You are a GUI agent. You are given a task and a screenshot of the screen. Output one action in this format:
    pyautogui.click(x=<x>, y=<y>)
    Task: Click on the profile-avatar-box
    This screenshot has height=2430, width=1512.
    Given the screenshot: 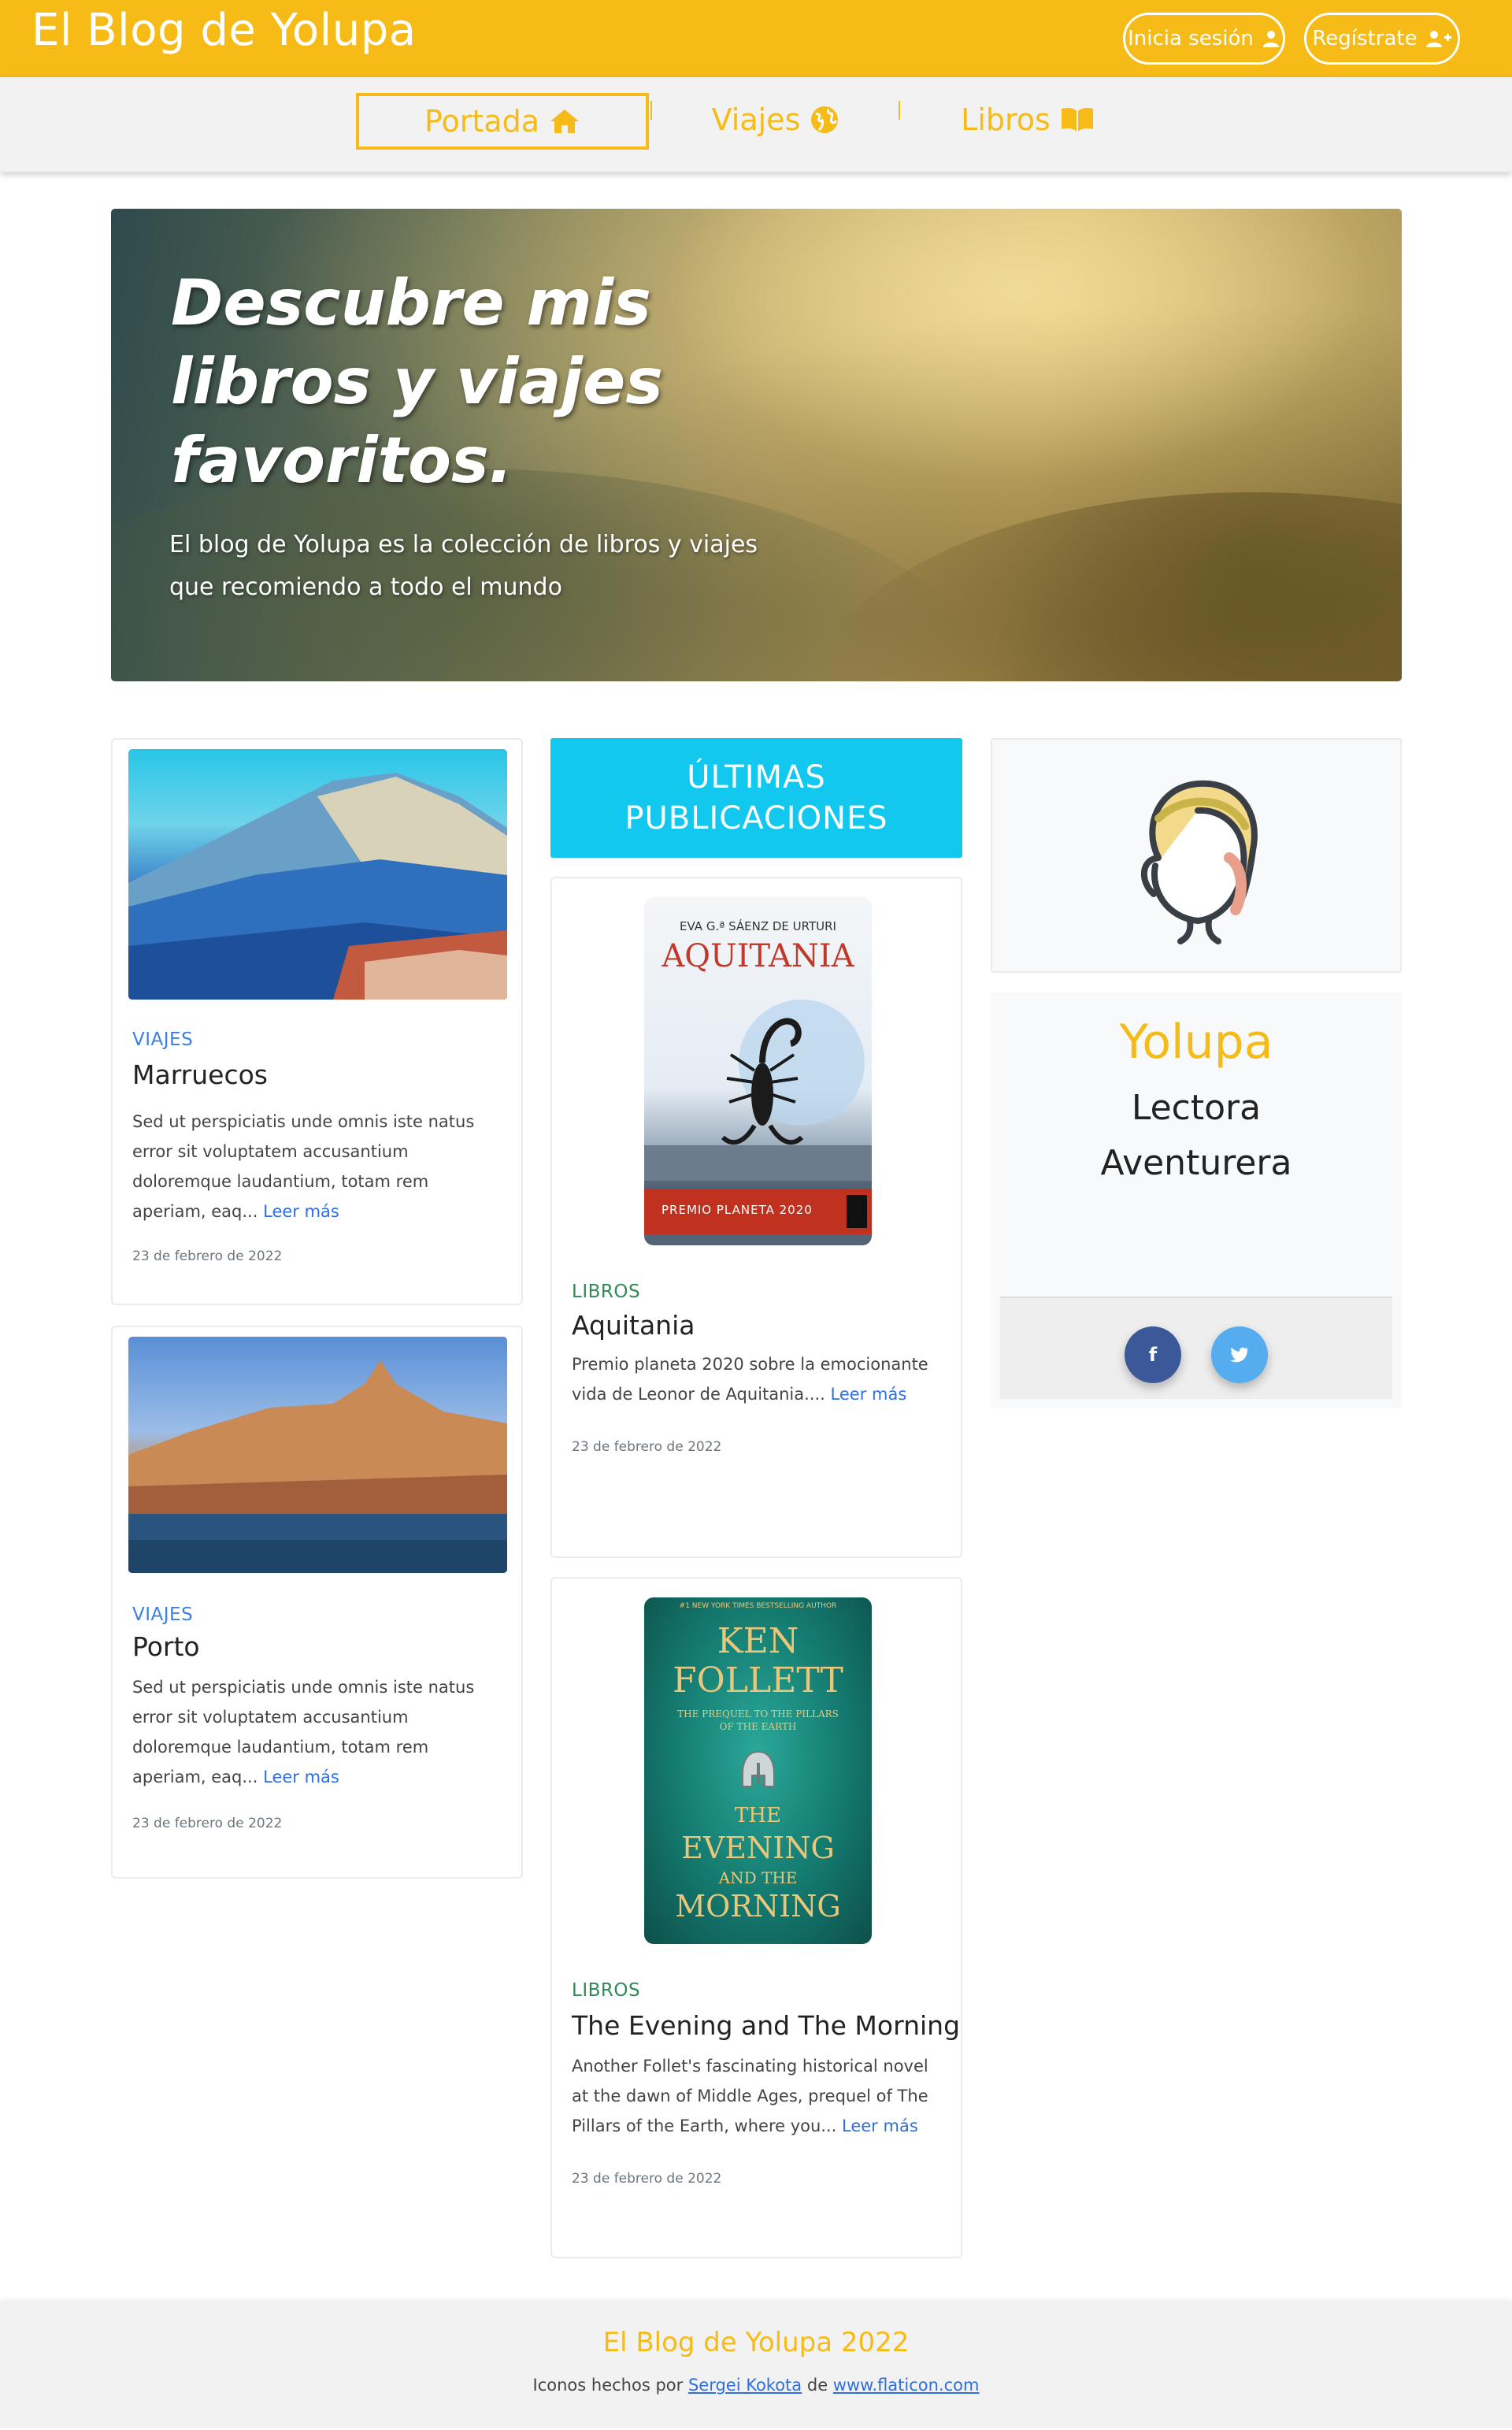 What is the action you would take?
    pyautogui.click(x=1196, y=855)
    